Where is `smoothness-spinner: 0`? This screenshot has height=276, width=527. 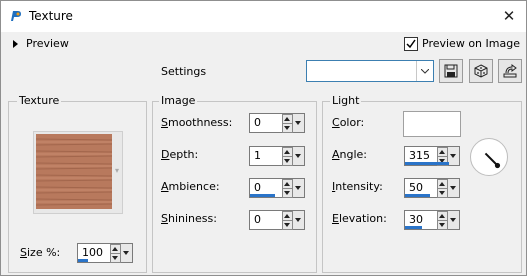 smoothness-spinner: 0 is located at coordinates (277, 123).